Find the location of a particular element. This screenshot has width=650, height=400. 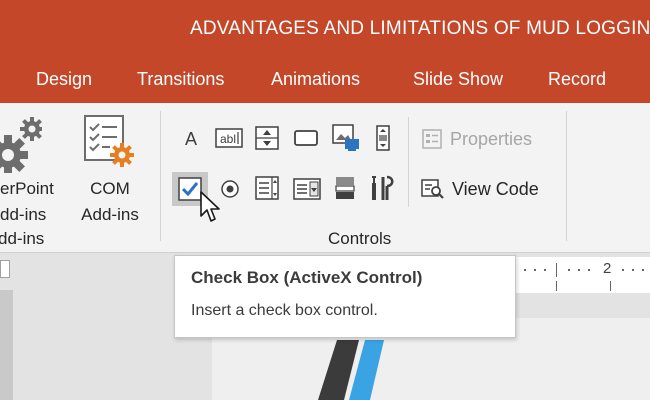

properties-button: Properties is located at coordinates (476, 139).